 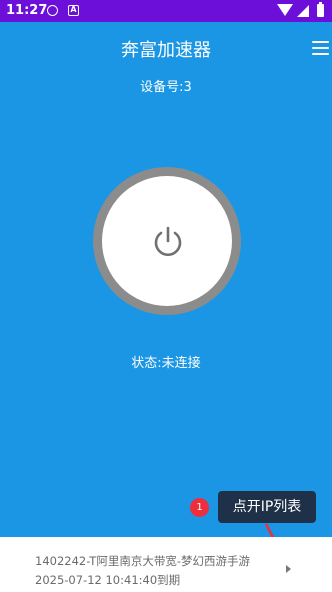 What do you see at coordinates (320, 9) in the screenshot?
I see `battery-icon` at bounding box center [320, 9].